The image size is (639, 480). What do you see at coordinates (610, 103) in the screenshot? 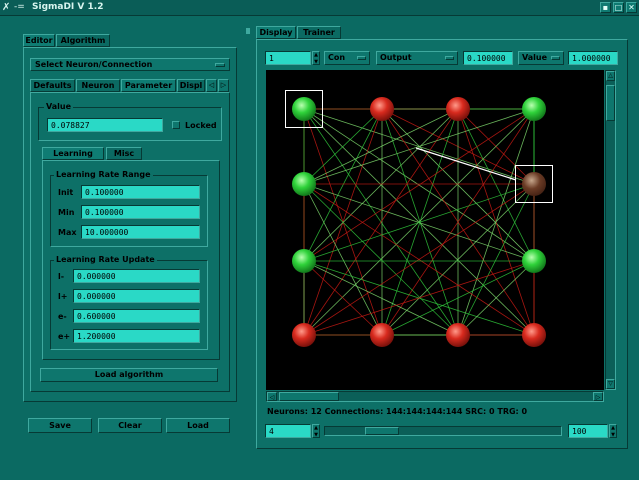
I see `vertical-scroll-thumb` at bounding box center [610, 103].